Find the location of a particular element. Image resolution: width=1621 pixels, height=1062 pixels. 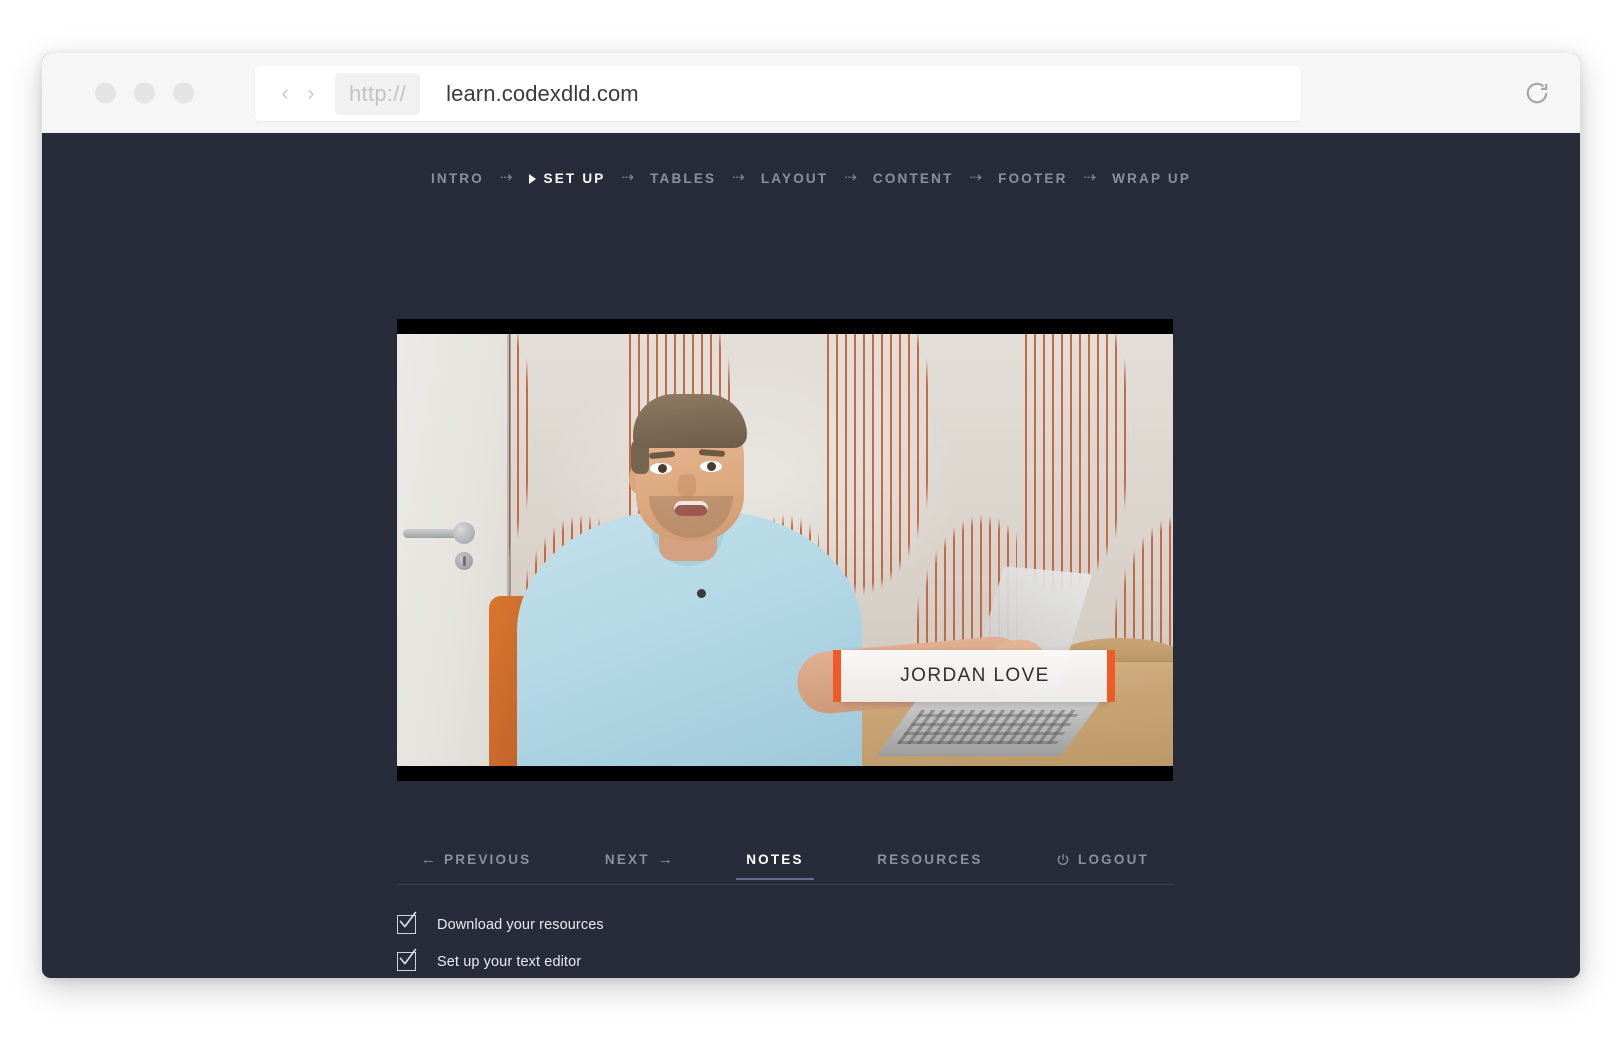

checklist-label: Set up your text editor is located at coordinates (509, 961).